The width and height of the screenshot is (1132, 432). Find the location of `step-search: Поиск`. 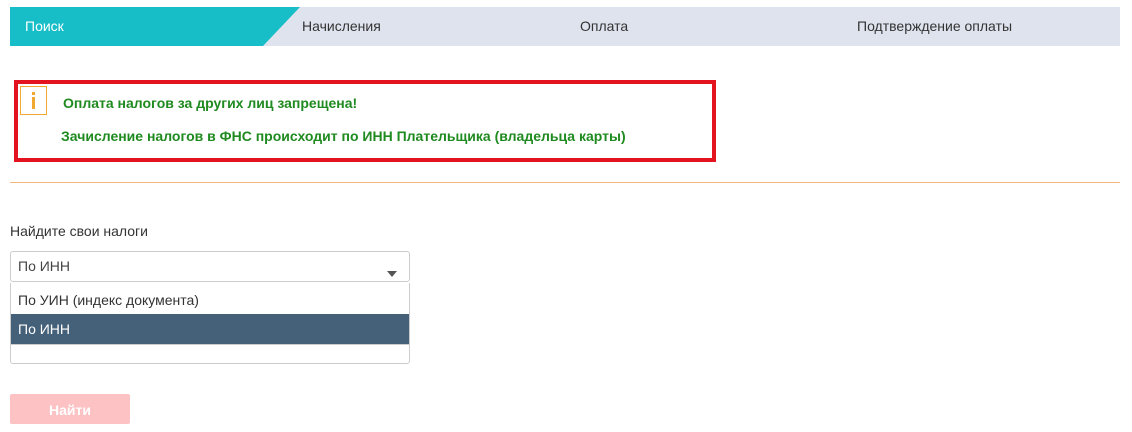

step-search: Поиск is located at coordinates (44, 26).